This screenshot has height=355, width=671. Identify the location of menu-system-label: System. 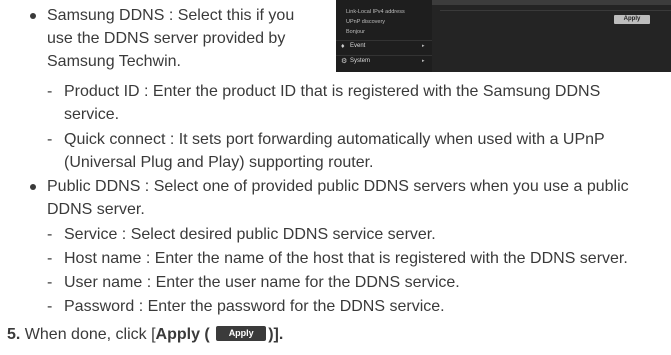
(360, 61).